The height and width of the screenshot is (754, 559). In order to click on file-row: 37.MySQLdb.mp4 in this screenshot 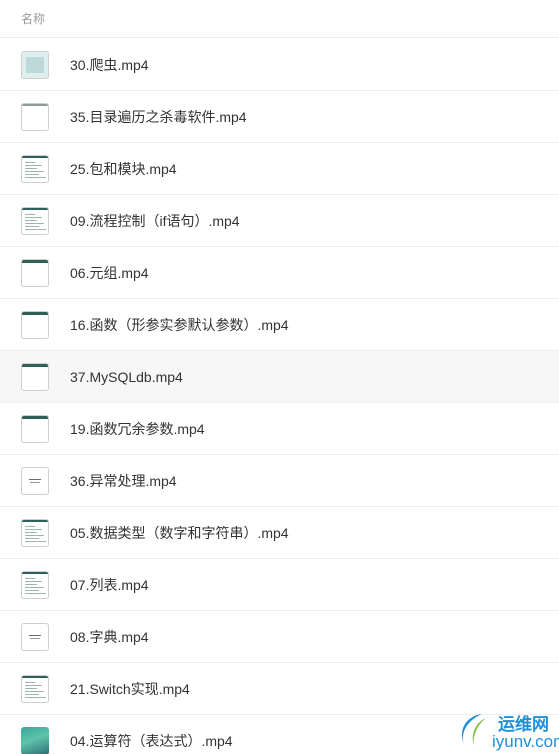, I will do `click(279, 377)`.